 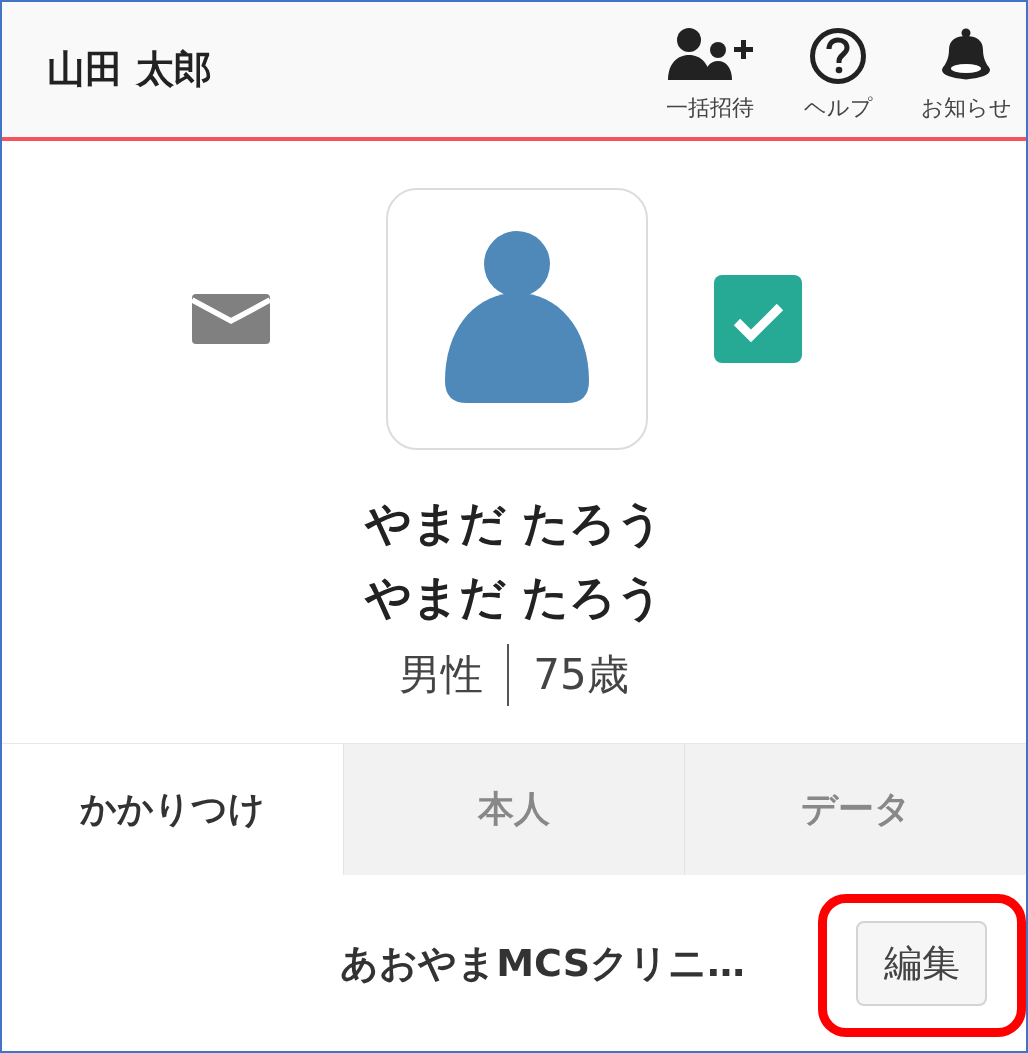 I want to click on notifications-button: お知らせ, so click(x=966, y=75).